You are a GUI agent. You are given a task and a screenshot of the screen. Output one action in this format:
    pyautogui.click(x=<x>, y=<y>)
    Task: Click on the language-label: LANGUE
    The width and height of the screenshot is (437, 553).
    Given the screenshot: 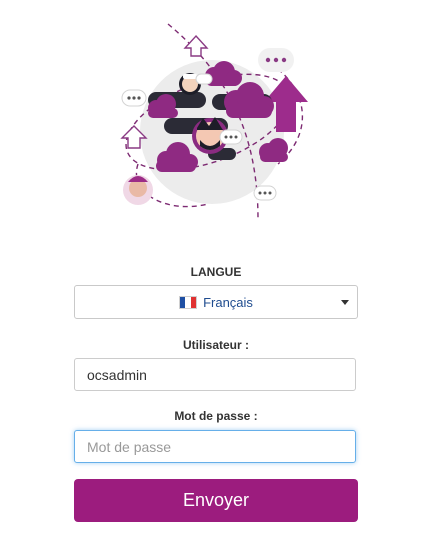 What is the action you would take?
    pyautogui.click(x=216, y=272)
    